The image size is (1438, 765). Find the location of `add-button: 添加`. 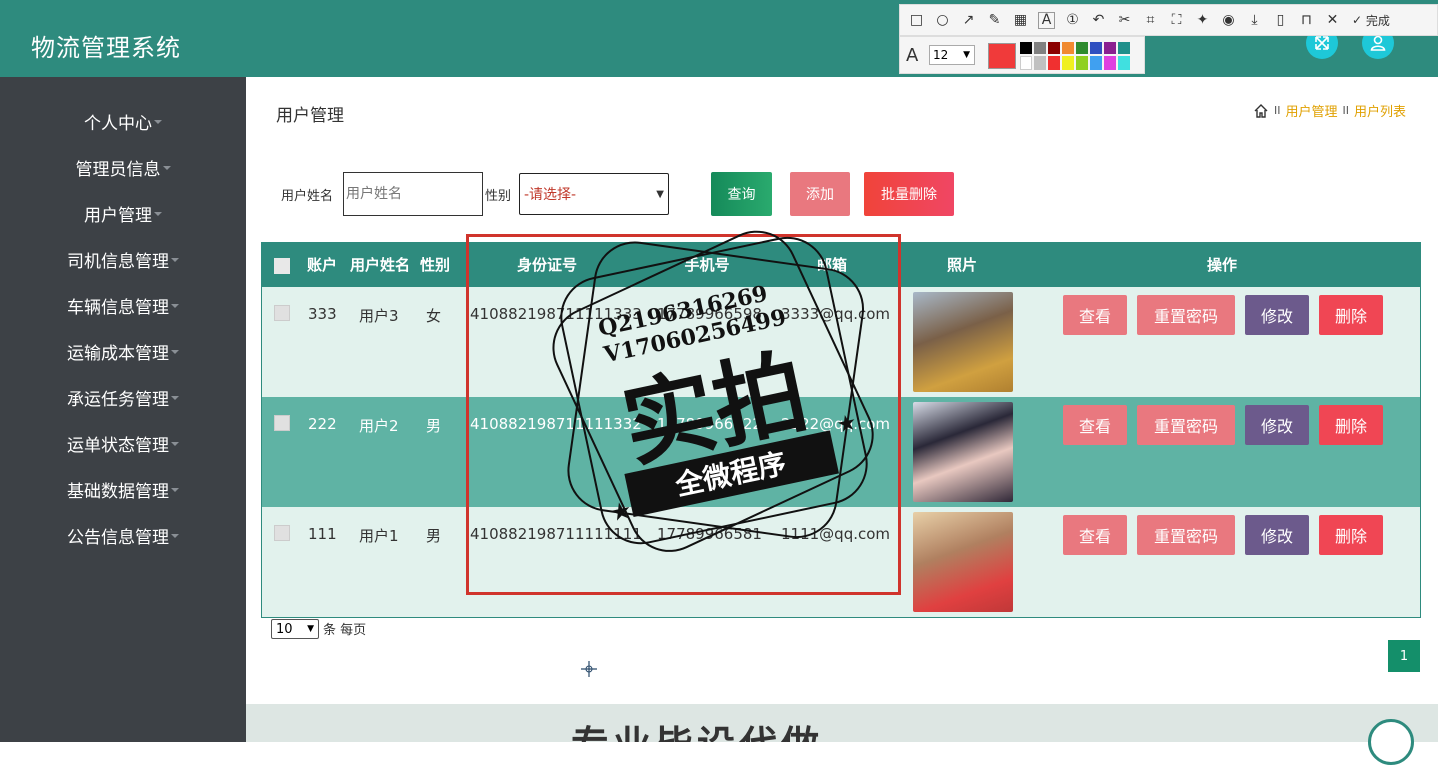

add-button: 添加 is located at coordinates (820, 194).